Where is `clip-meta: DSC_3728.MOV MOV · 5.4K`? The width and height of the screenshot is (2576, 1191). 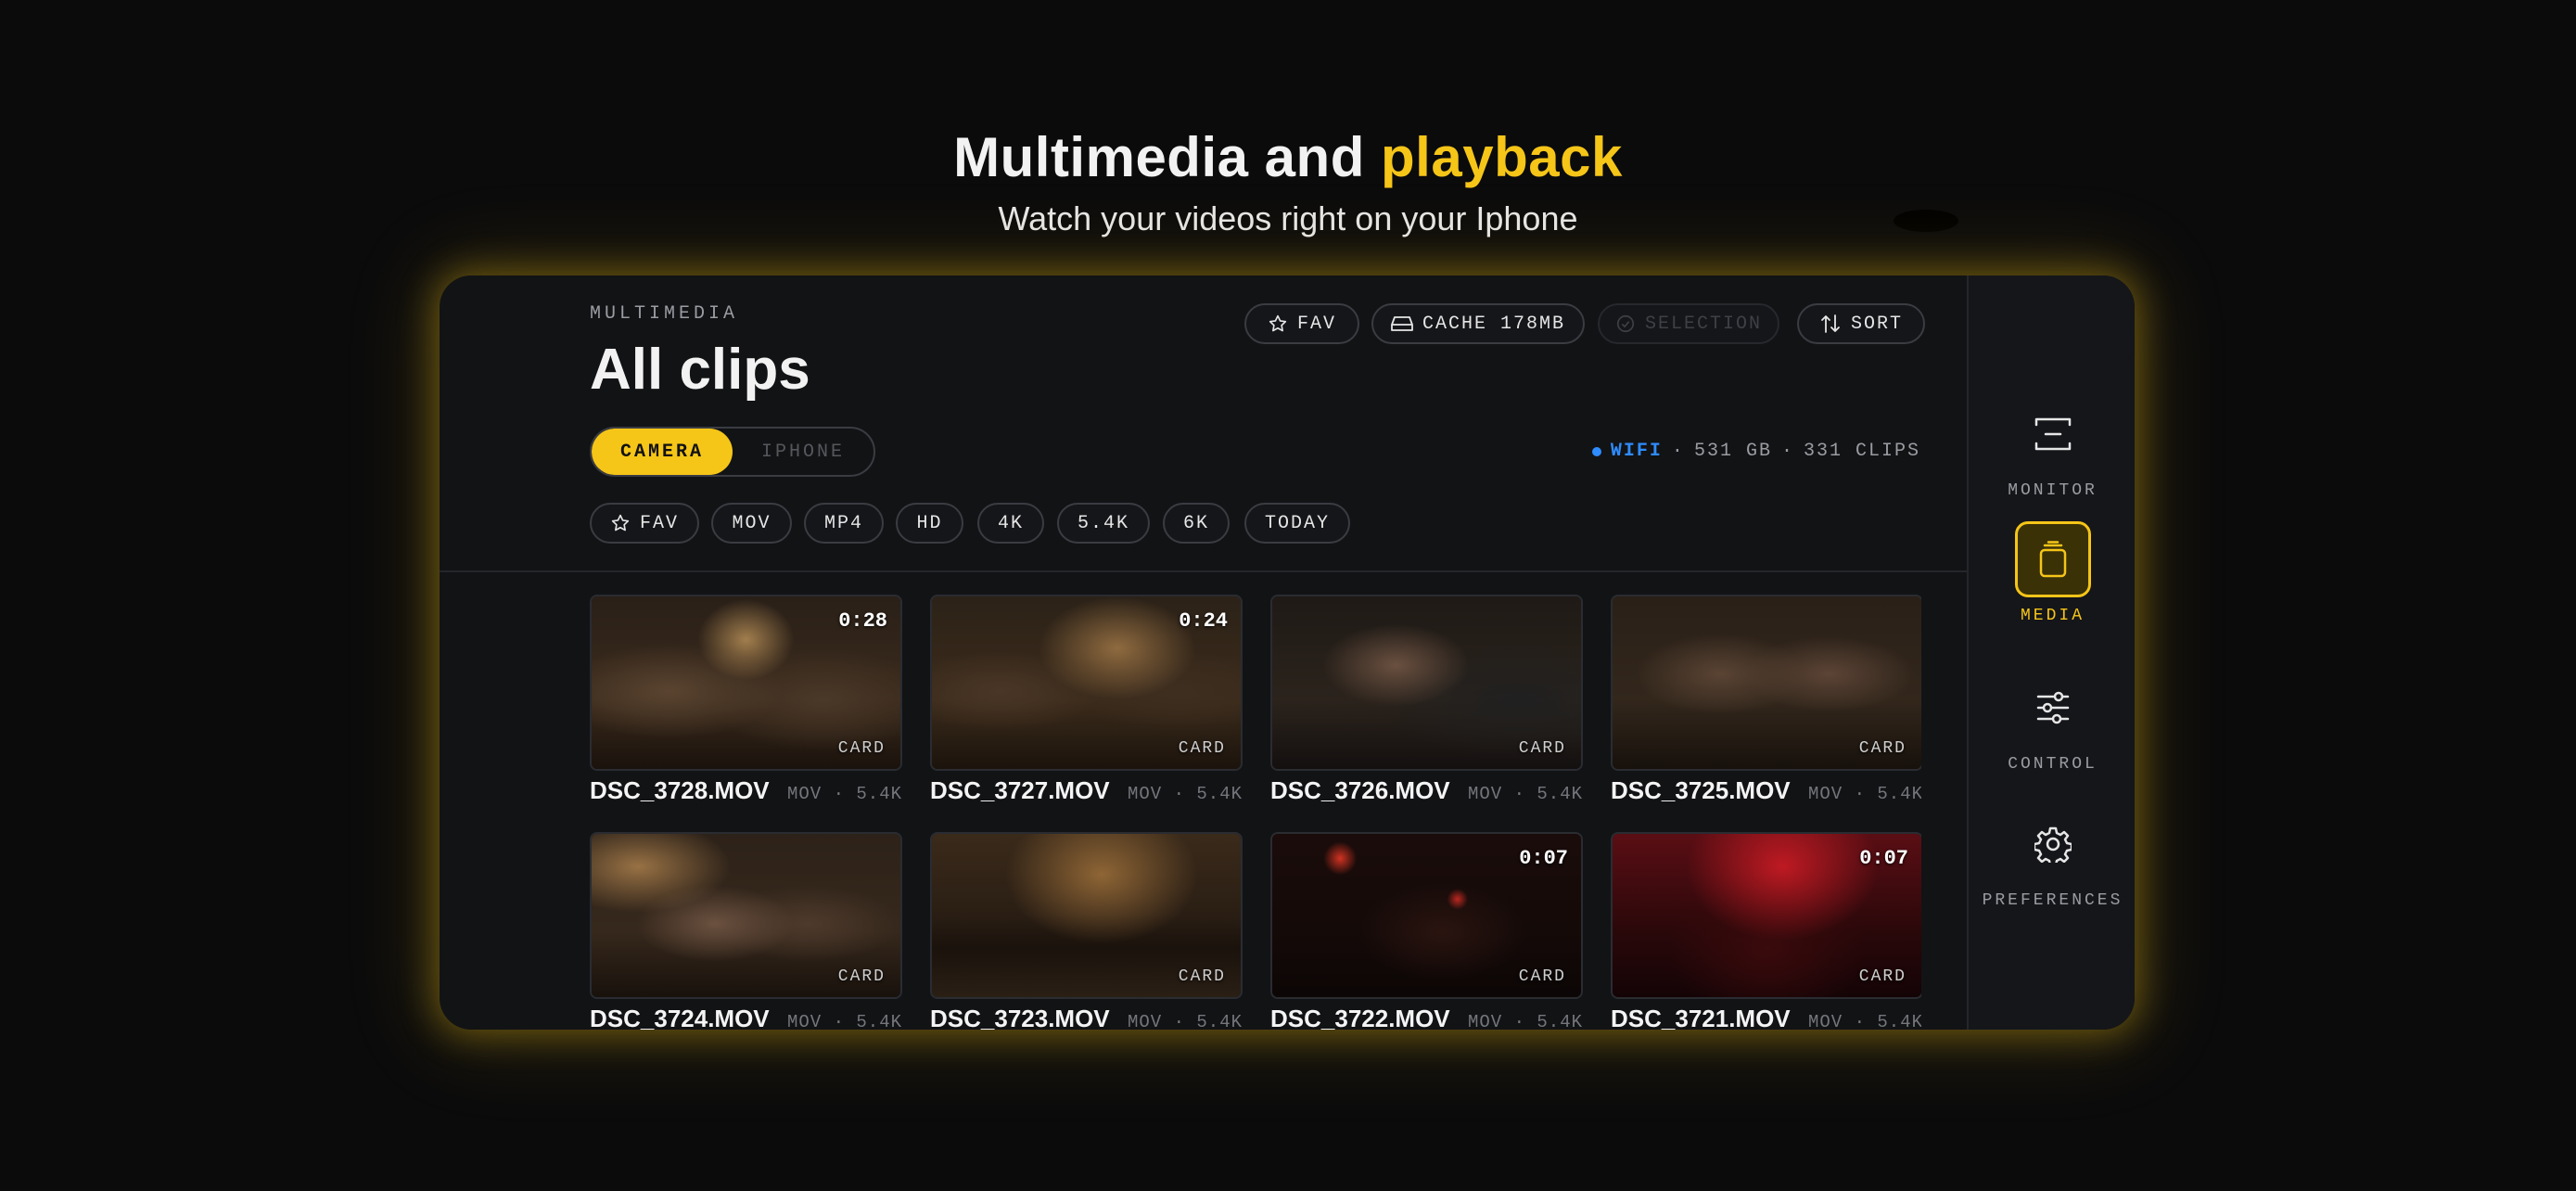 clip-meta: DSC_3728.MOV MOV · 5.4K is located at coordinates (746, 790).